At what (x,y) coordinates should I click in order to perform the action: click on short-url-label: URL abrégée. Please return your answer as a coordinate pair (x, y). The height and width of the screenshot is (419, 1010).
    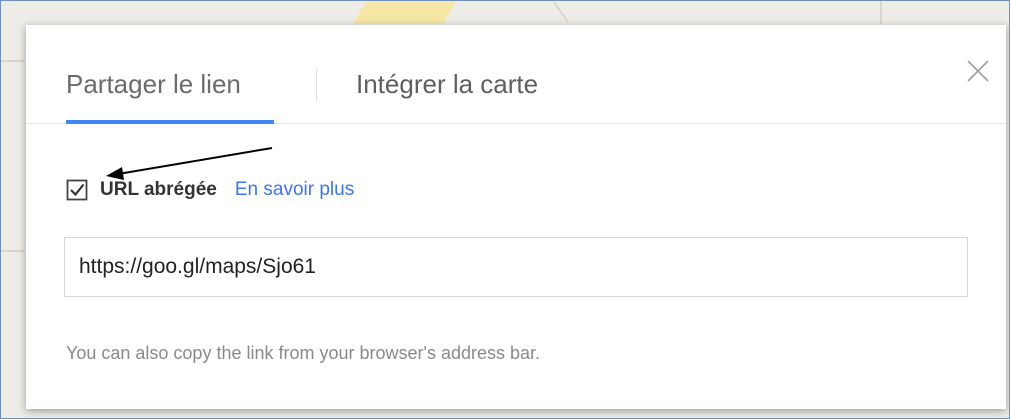
    Looking at the image, I should click on (158, 189).